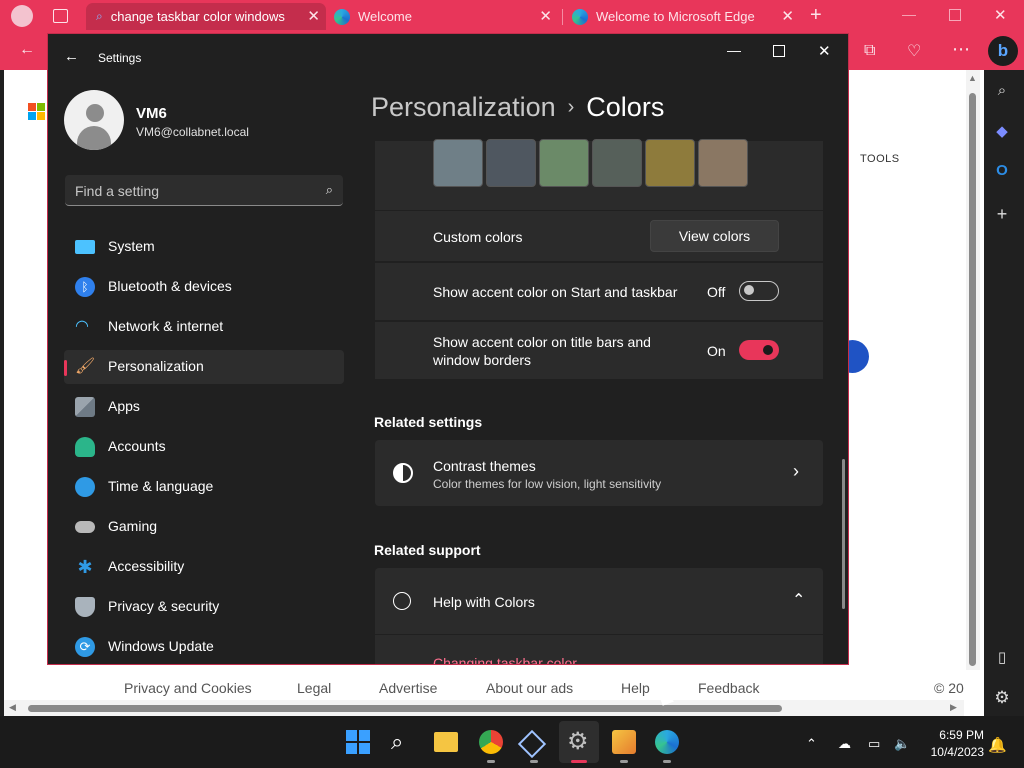 The image size is (1024, 768). What do you see at coordinates (562, 17) in the screenshot?
I see `tab-divider` at bounding box center [562, 17].